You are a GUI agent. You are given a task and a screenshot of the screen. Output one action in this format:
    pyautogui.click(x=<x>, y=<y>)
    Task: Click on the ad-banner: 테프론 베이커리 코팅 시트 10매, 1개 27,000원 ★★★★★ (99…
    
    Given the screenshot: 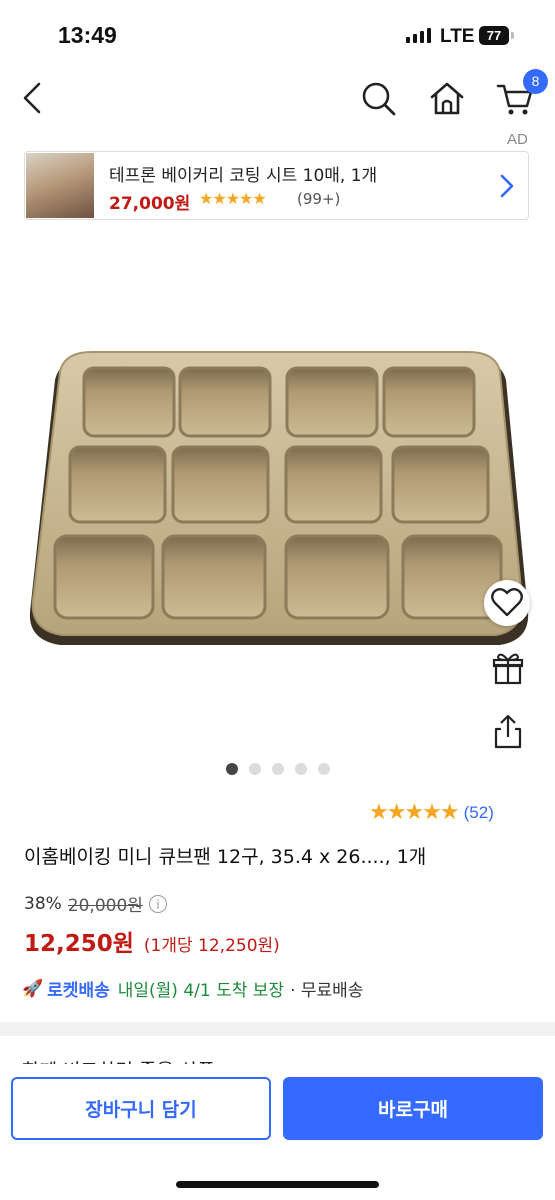 What is the action you would take?
    pyautogui.click(x=276, y=185)
    